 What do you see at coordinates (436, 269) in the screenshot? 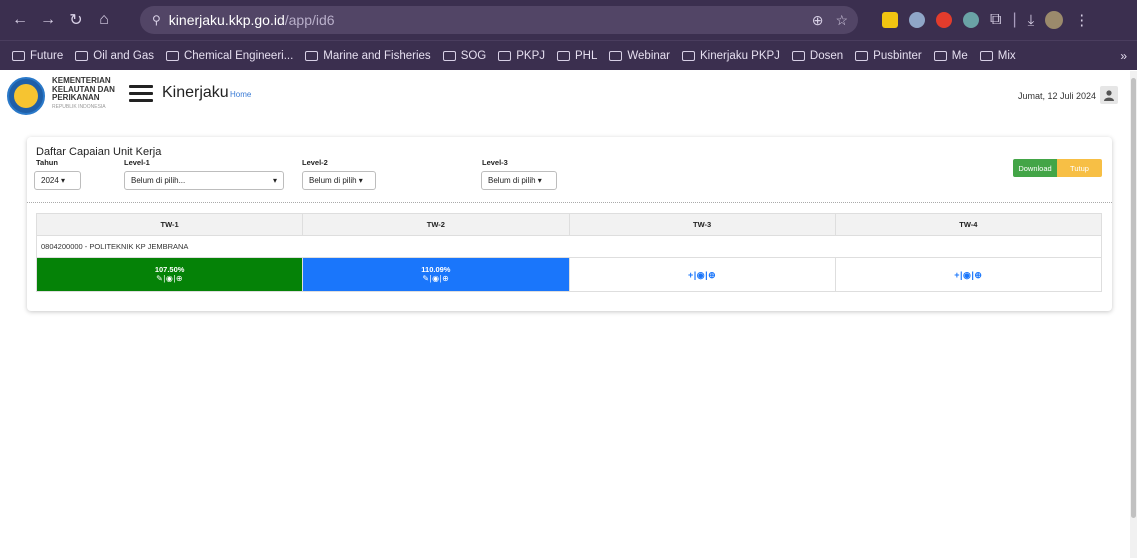
I see `tw2-percentage: 110.09%` at bounding box center [436, 269].